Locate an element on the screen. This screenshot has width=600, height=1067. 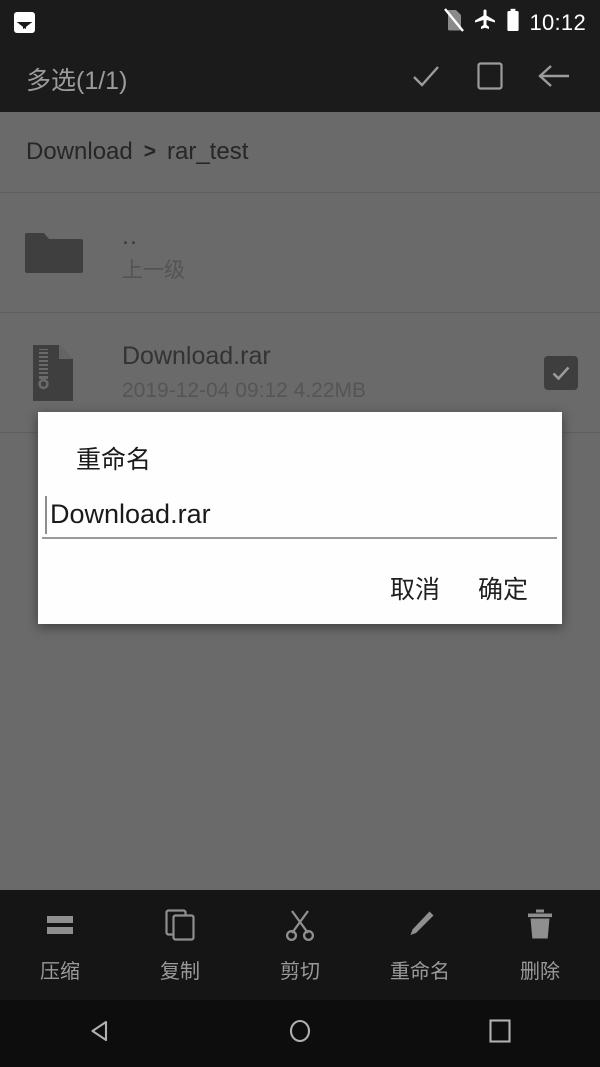
status-bar-clock: 10:12 is located at coordinates (557, 22).